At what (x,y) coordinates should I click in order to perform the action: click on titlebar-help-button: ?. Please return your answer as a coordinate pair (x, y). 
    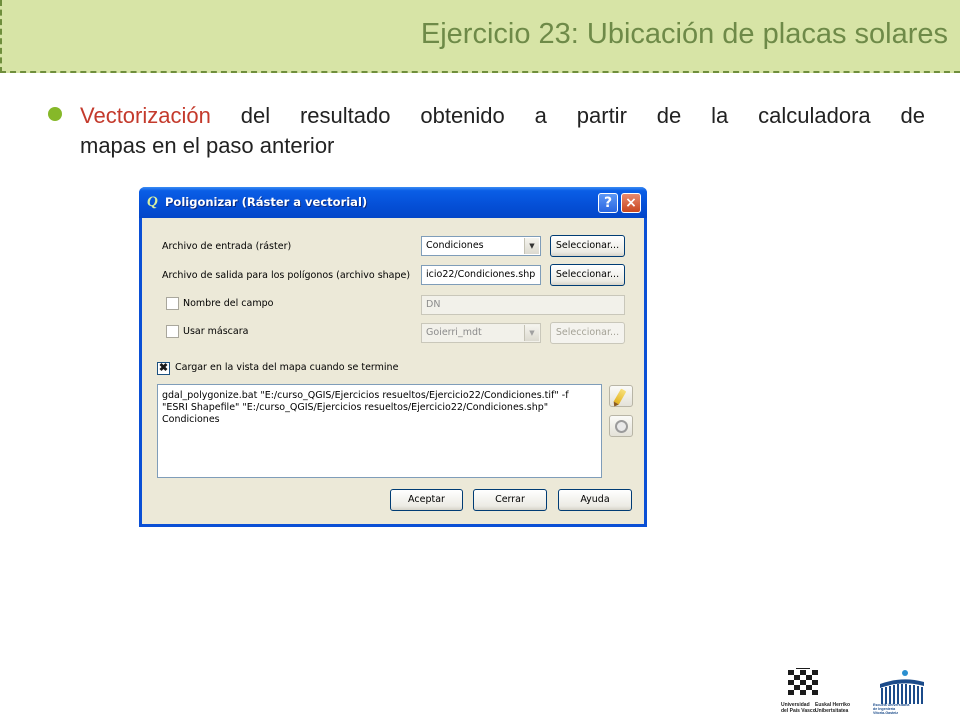
    Looking at the image, I should click on (608, 203).